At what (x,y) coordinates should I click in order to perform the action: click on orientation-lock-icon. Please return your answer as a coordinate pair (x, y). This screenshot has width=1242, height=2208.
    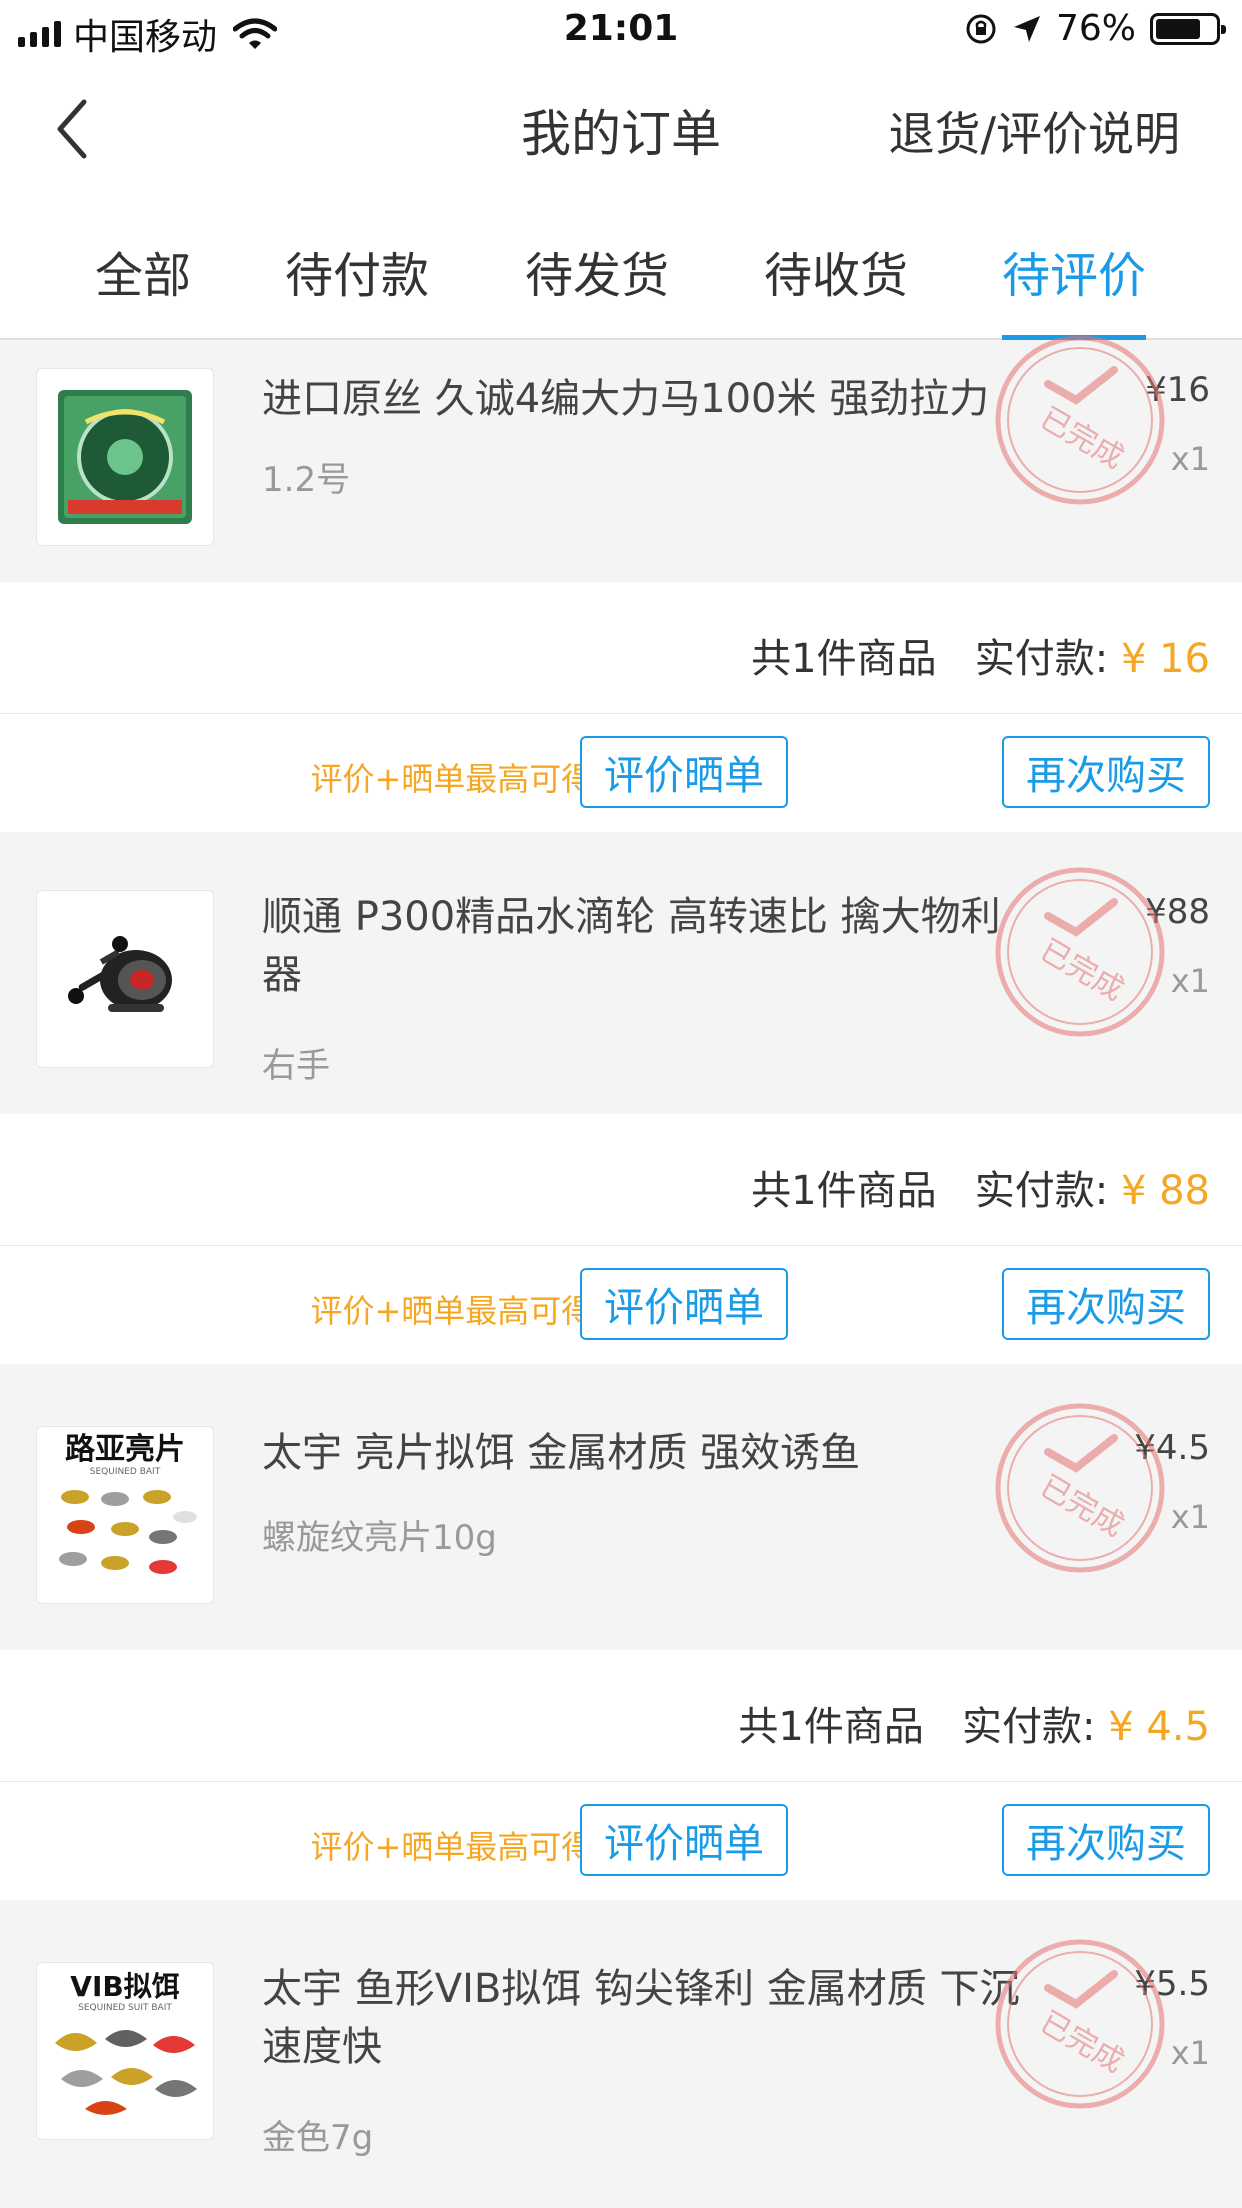
    Looking at the image, I should click on (981, 28).